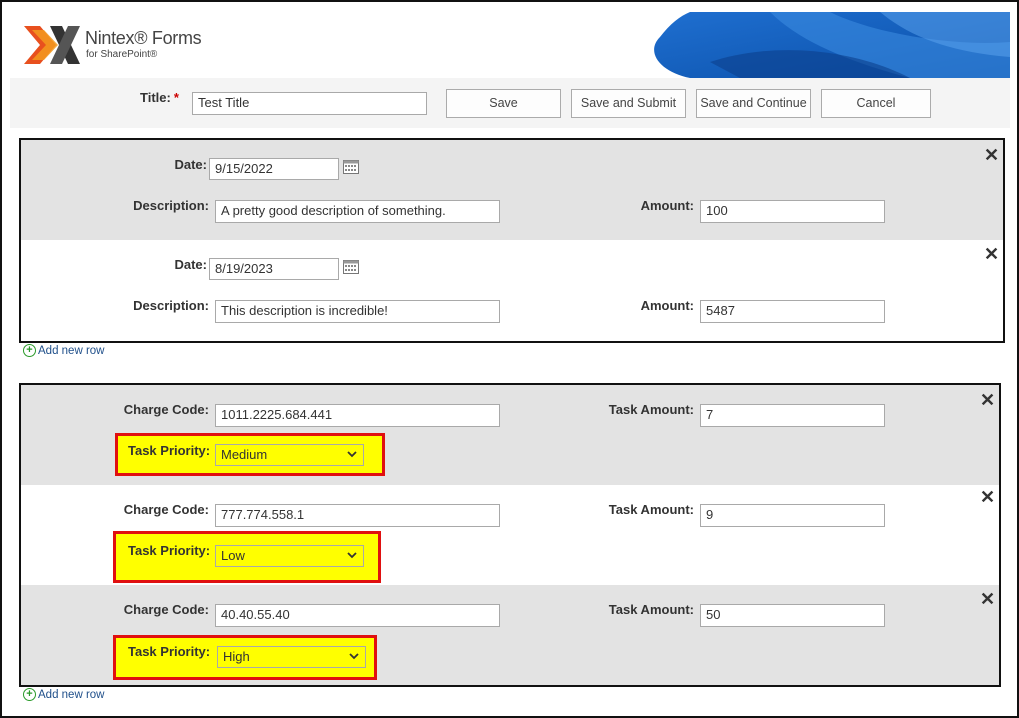  Describe the element at coordinates (159, 97) in the screenshot. I see `title-label: Title: *` at that location.